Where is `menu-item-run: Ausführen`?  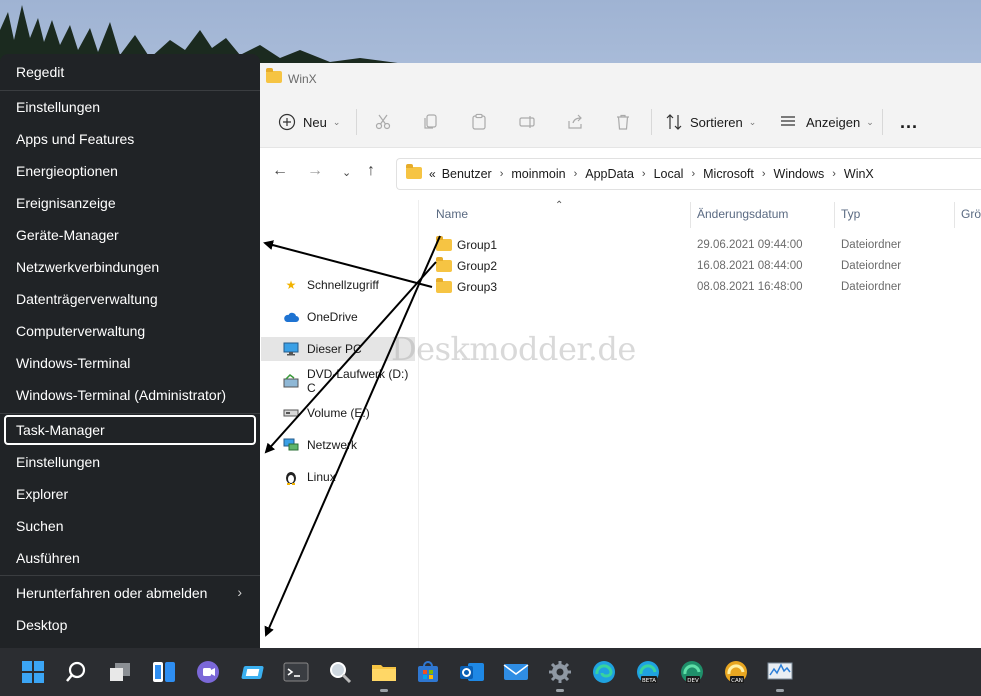 menu-item-run: Ausführen is located at coordinates (130, 558).